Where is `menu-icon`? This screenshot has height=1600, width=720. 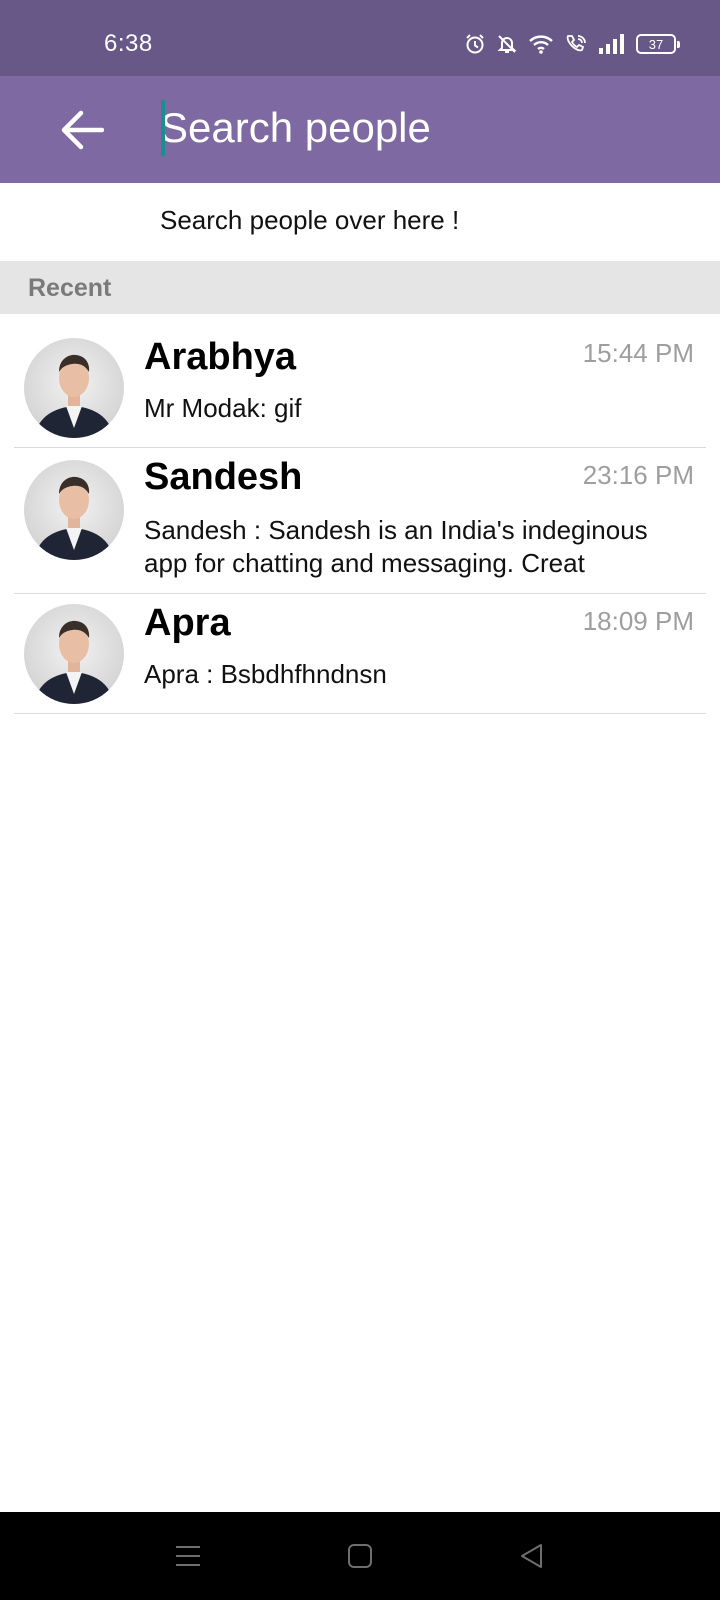 menu-icon is located at coordinates (188, 1556).